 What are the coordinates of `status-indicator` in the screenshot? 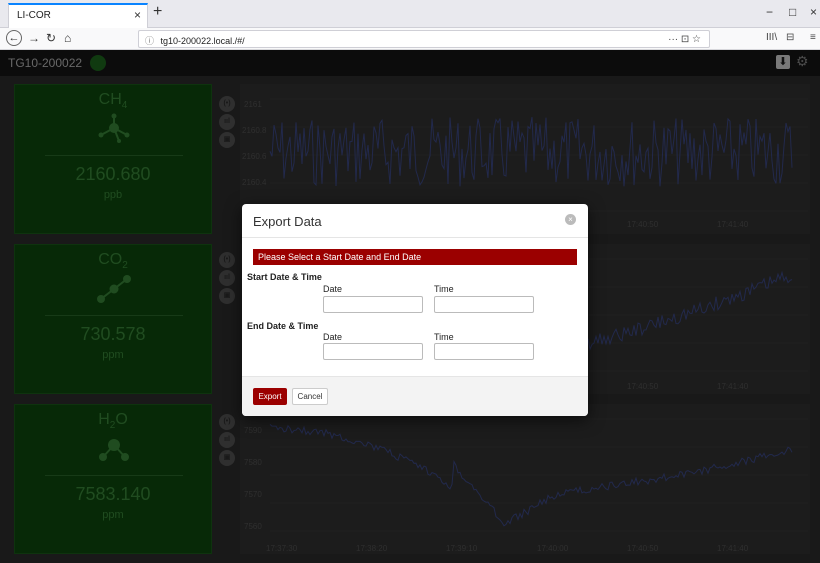 It's located at (98, 63).